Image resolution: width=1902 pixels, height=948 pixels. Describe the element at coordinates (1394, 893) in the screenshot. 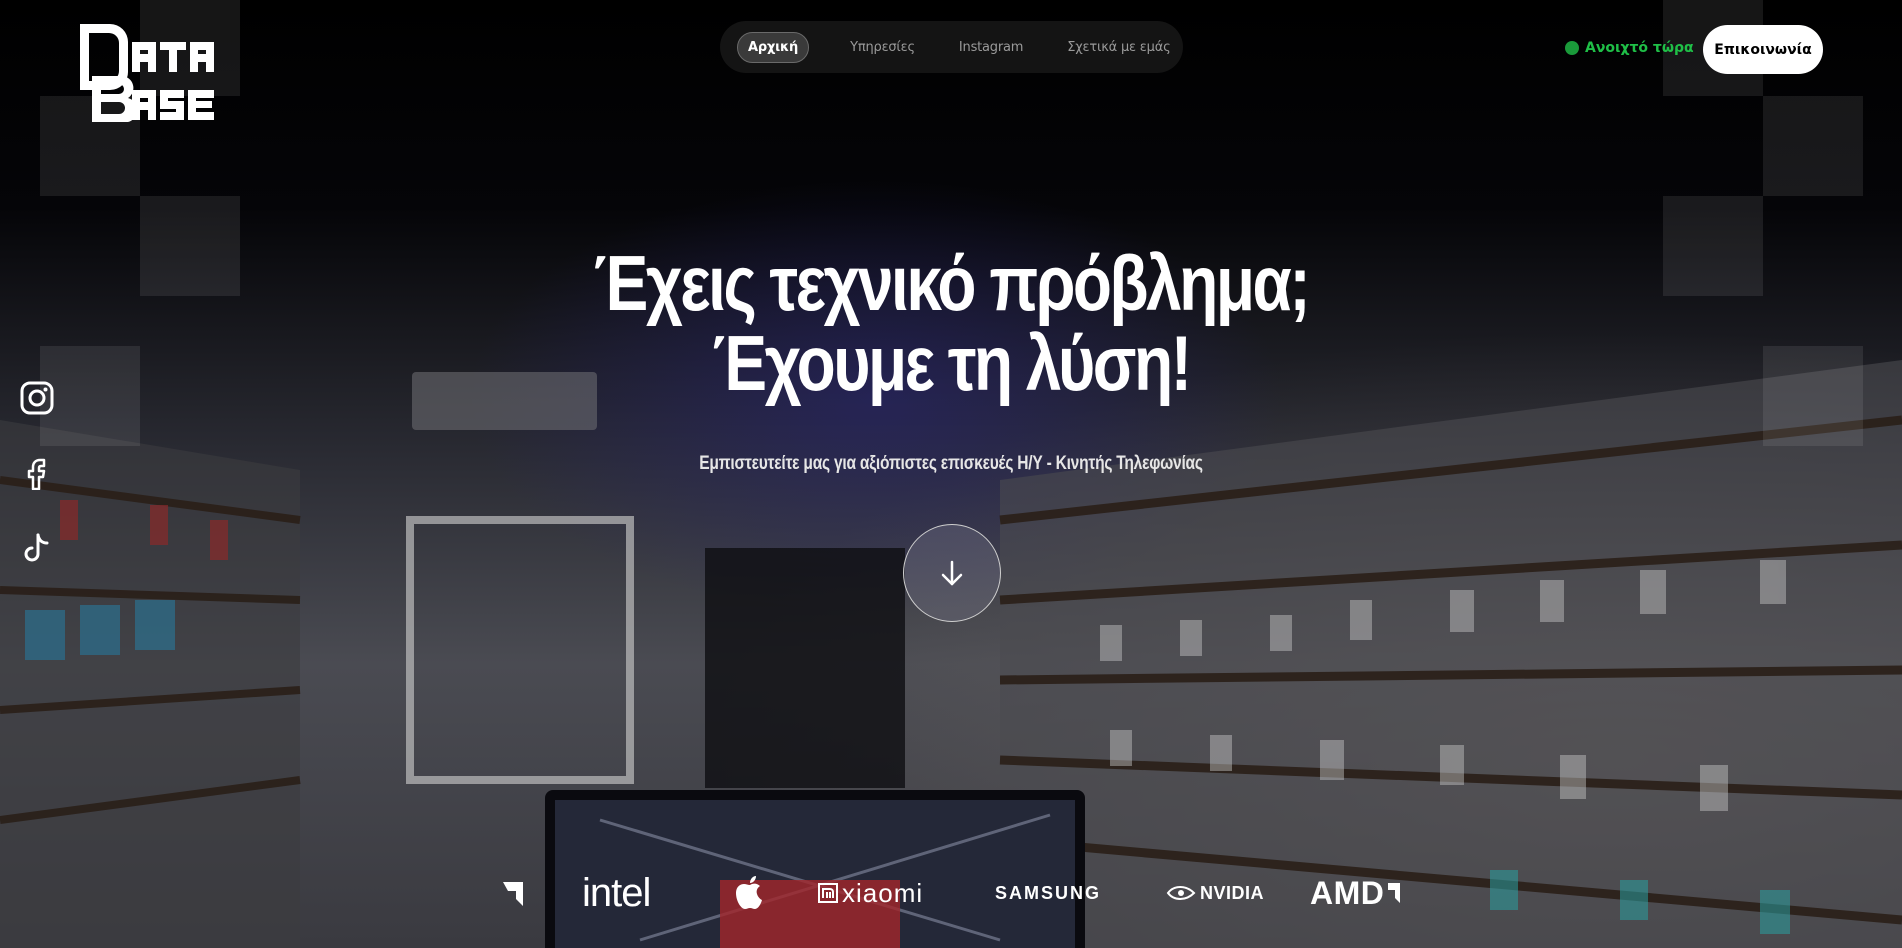

I see `amd-arrow-icon` at that location.